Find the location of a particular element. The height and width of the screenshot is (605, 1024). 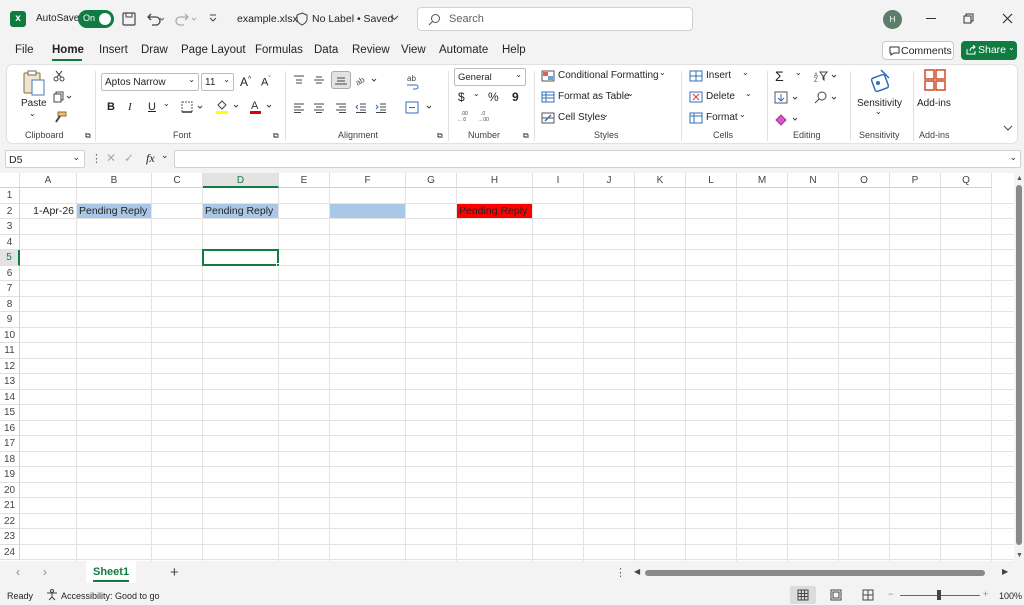

tab-review: Review is located at coordinates (371, 50).